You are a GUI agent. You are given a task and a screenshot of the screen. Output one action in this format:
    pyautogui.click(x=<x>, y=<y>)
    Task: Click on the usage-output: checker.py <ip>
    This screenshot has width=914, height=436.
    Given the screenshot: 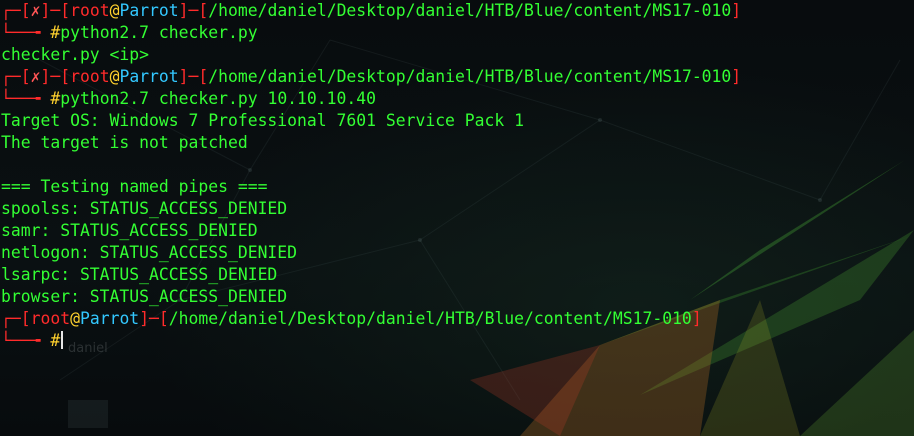 What is the action you would take?
    pyautogui.click(x=75, y=54)
    